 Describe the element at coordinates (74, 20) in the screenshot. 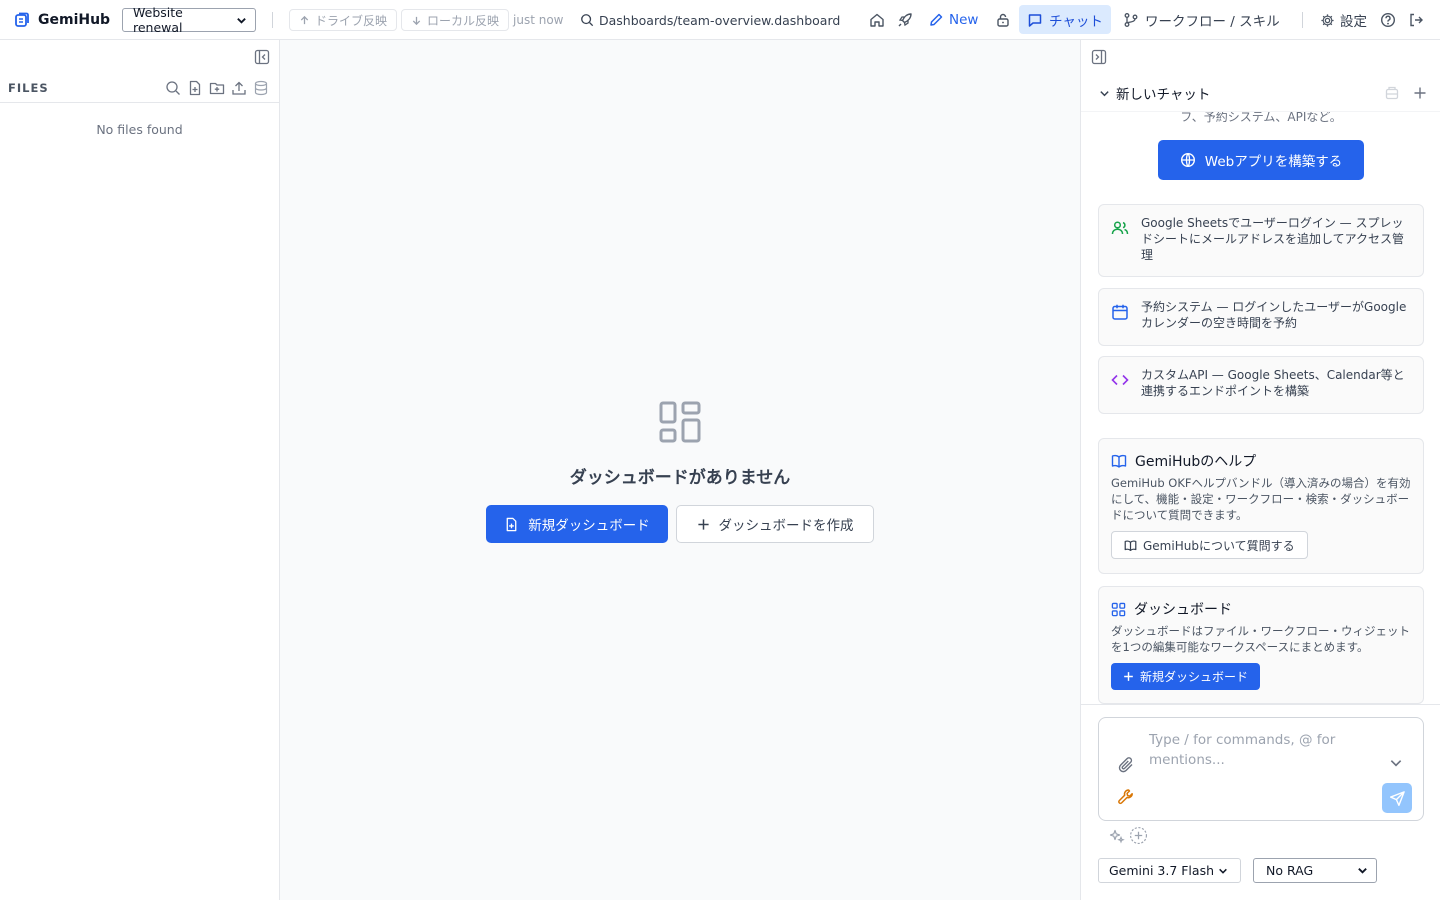

I see `brand-name: GemiHub` at that location.